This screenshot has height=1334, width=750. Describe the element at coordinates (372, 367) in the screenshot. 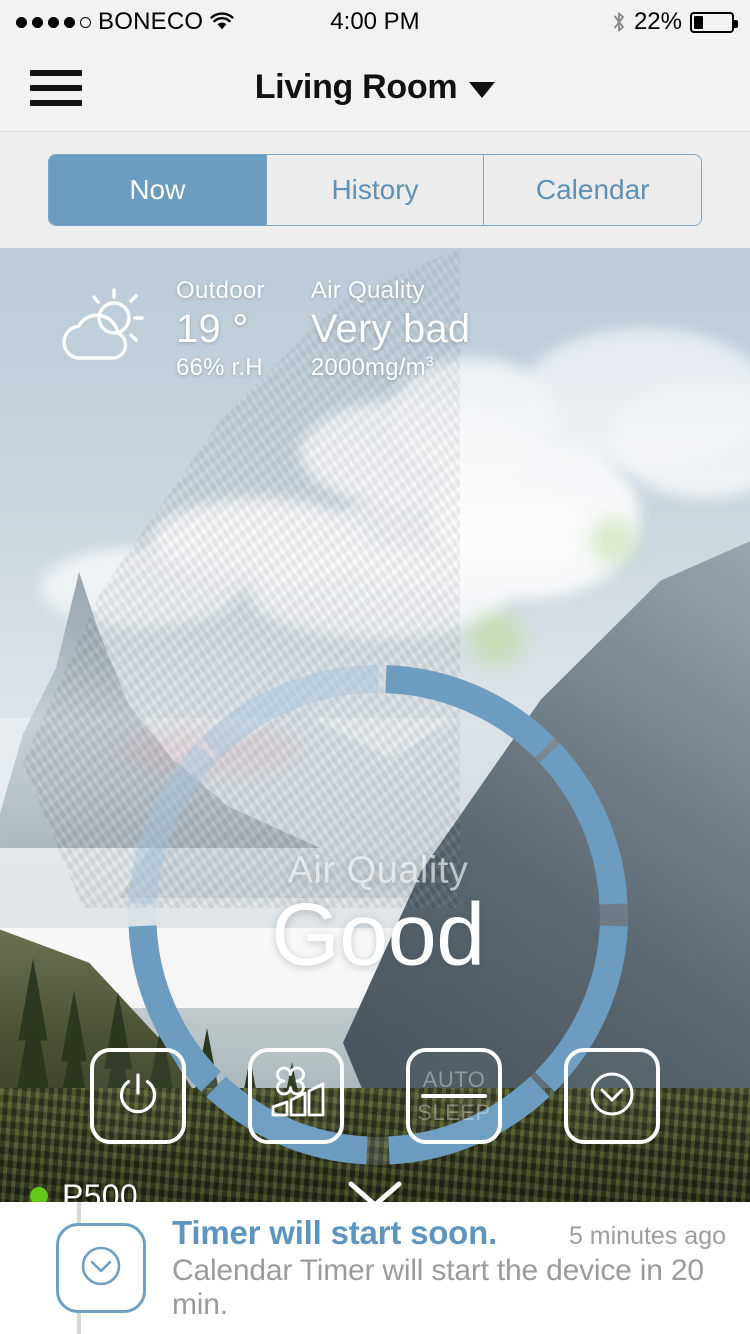

I see `air-quality-concentration: 2000mg/m3` at that location.